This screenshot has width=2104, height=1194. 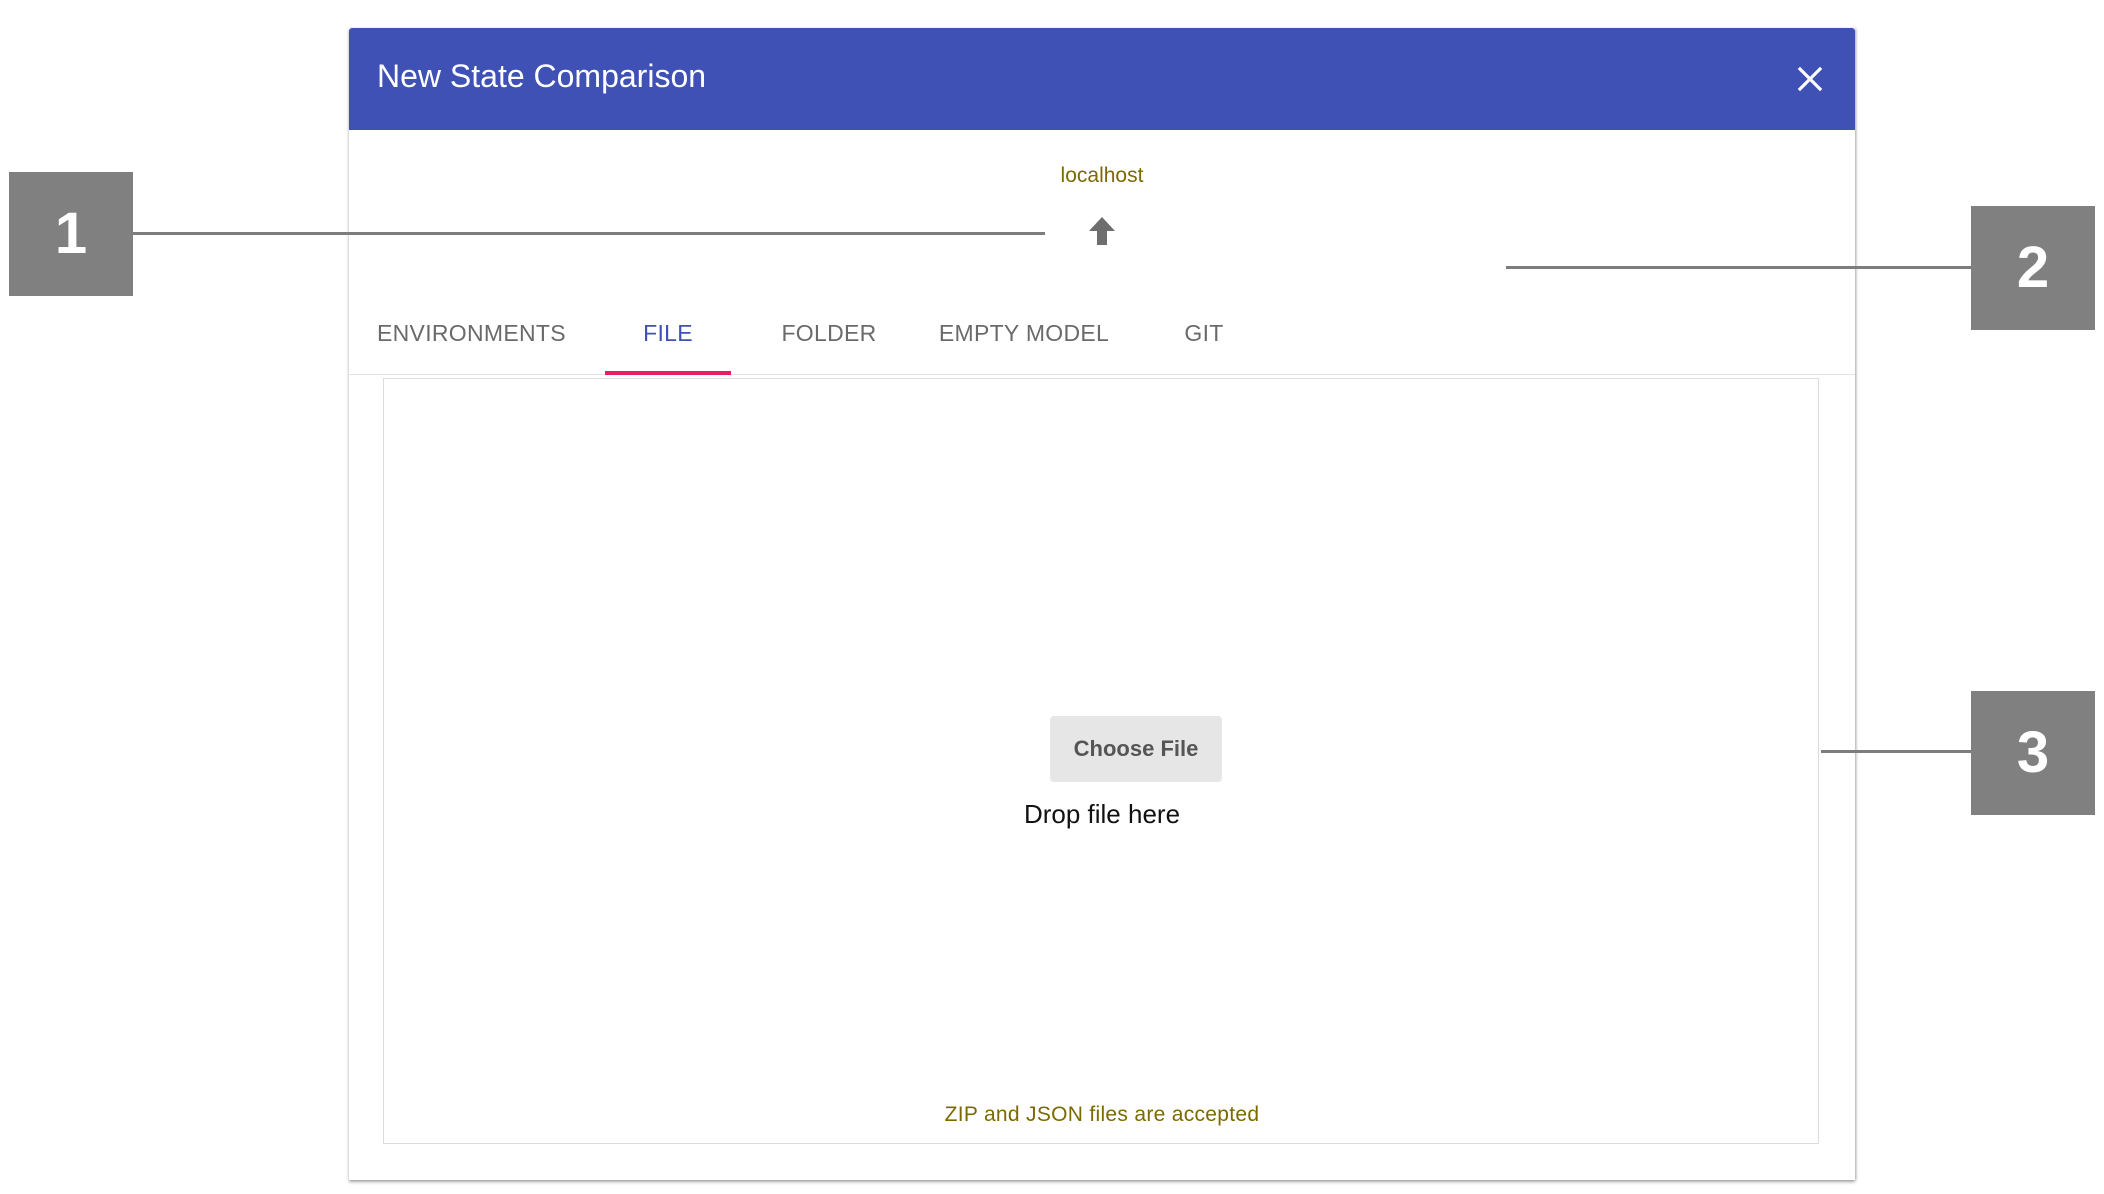 I want to click on callout-1-line, so click(x=589, y=233).